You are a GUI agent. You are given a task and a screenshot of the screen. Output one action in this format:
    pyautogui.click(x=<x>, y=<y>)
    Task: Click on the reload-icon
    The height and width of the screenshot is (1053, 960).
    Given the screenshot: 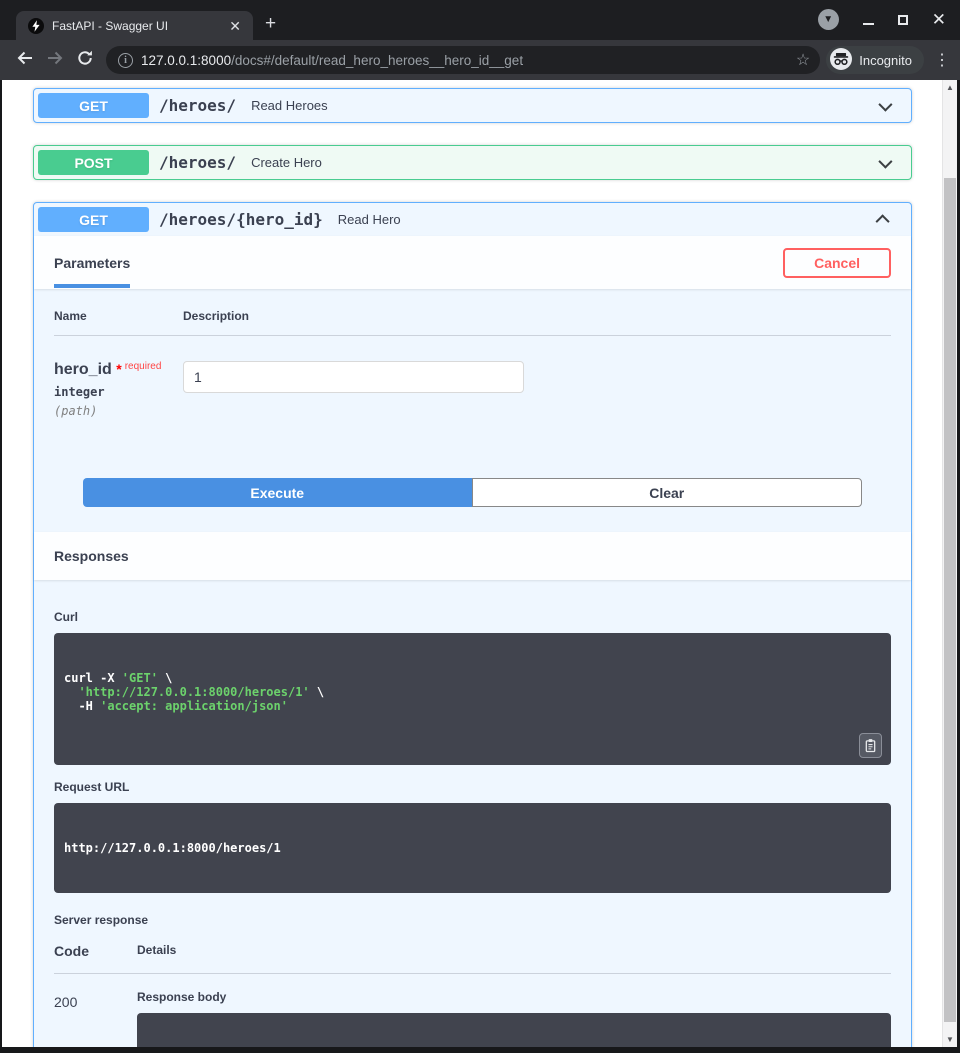 What is the action you would take?
    pyautogui.click(x=85, y=60)
    